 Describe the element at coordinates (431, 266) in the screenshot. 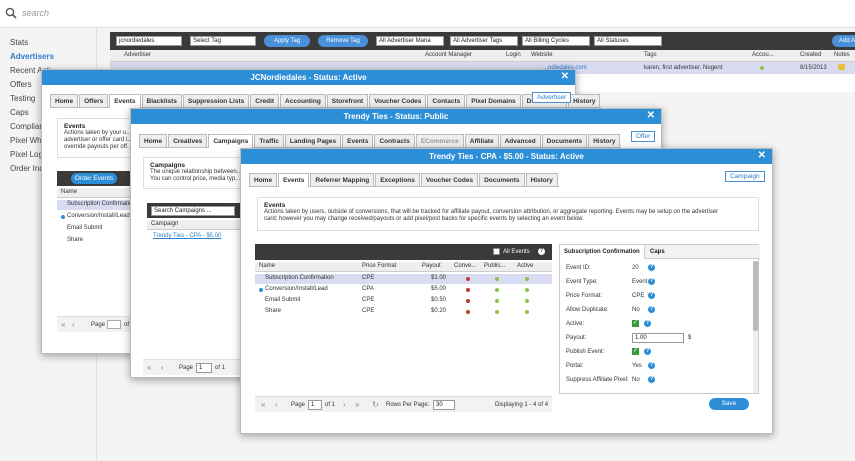

I see `col-payout: Payout` at that location.